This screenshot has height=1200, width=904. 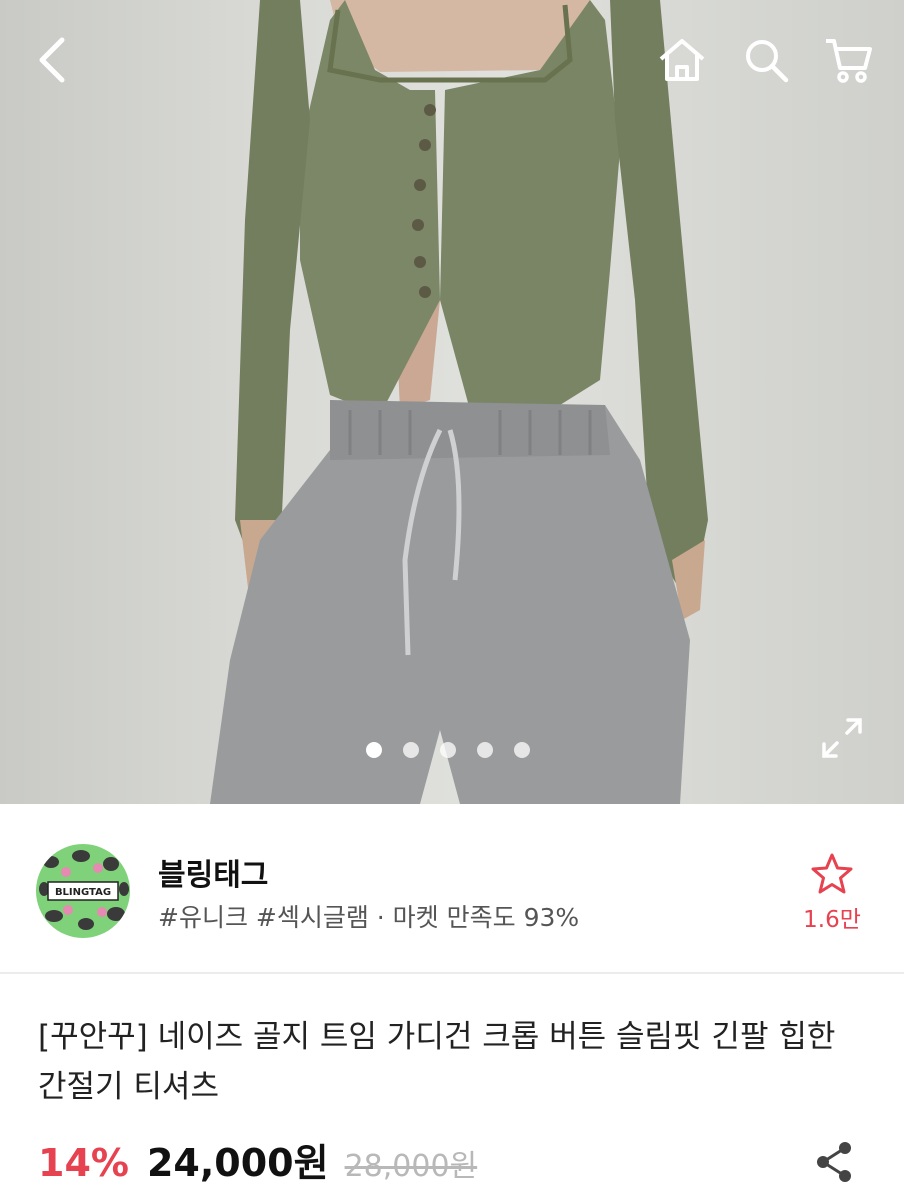 What do you see at coordinates (682, 60) in the screenshot?
I see `home-icon` at bounding box center [682, 60].